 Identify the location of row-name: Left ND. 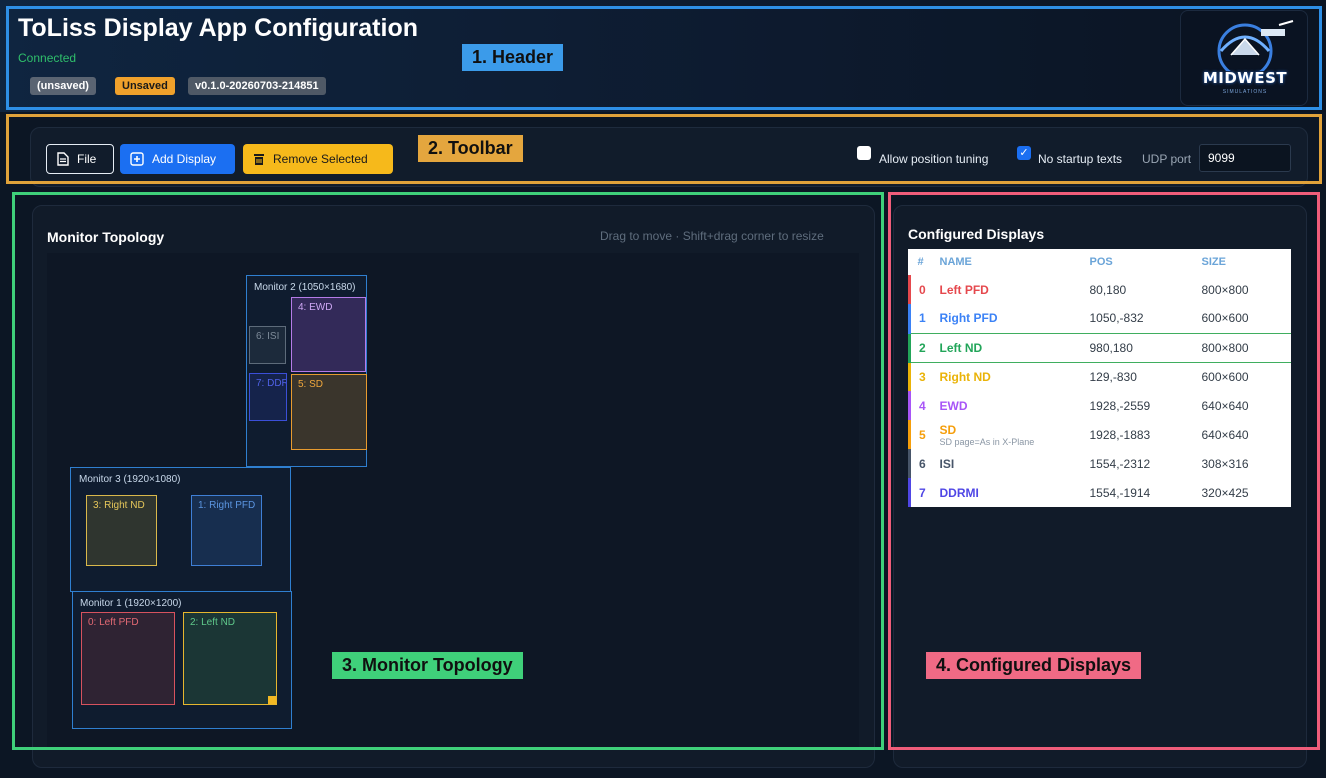
(961, 347).